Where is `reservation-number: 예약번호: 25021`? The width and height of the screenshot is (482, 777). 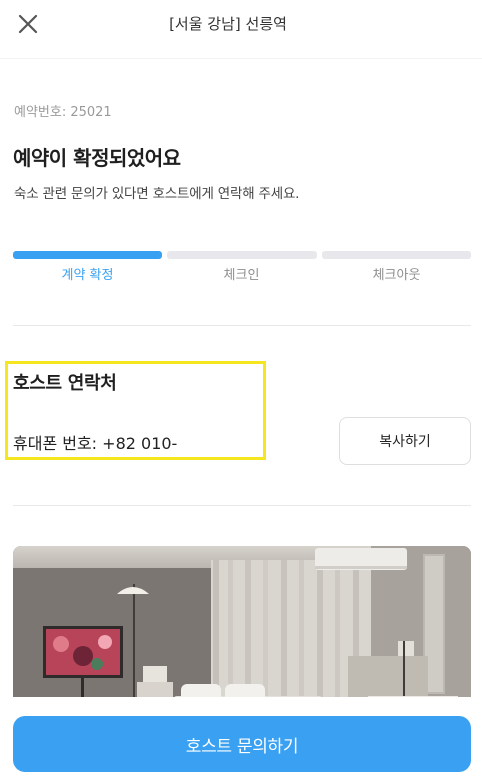
reservation-number: 예약번호: 25021 is located at coordinates (63, 112).